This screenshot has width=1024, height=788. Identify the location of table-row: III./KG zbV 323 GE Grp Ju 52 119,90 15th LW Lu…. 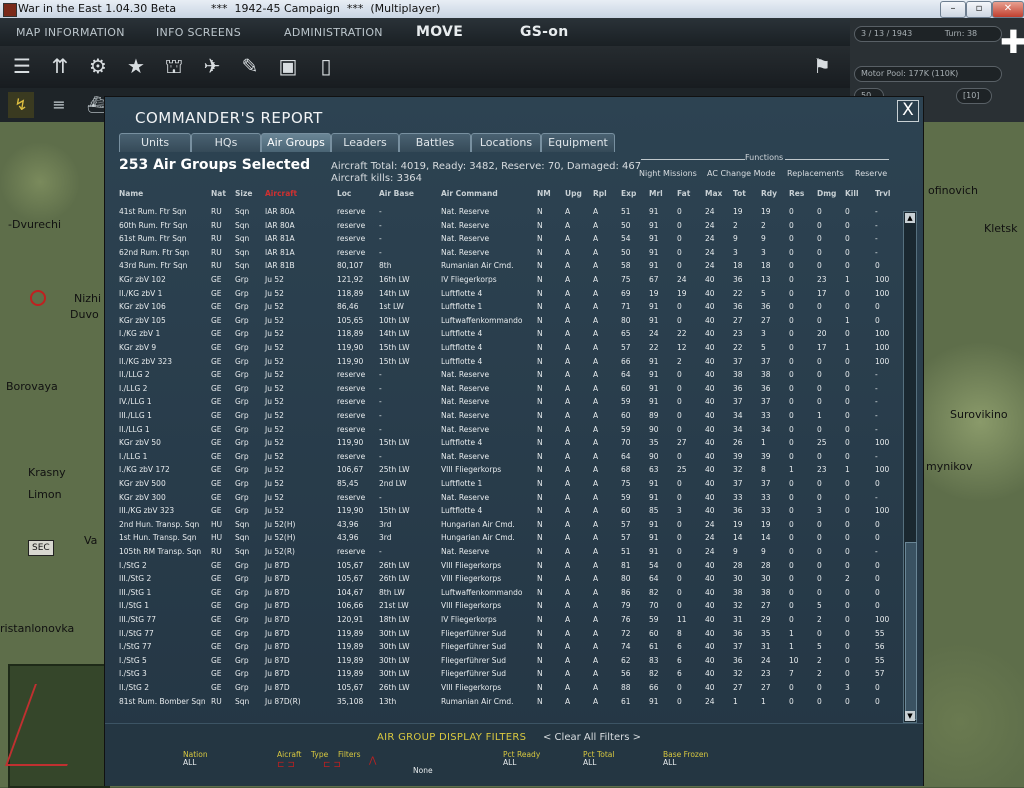
(504, 511).